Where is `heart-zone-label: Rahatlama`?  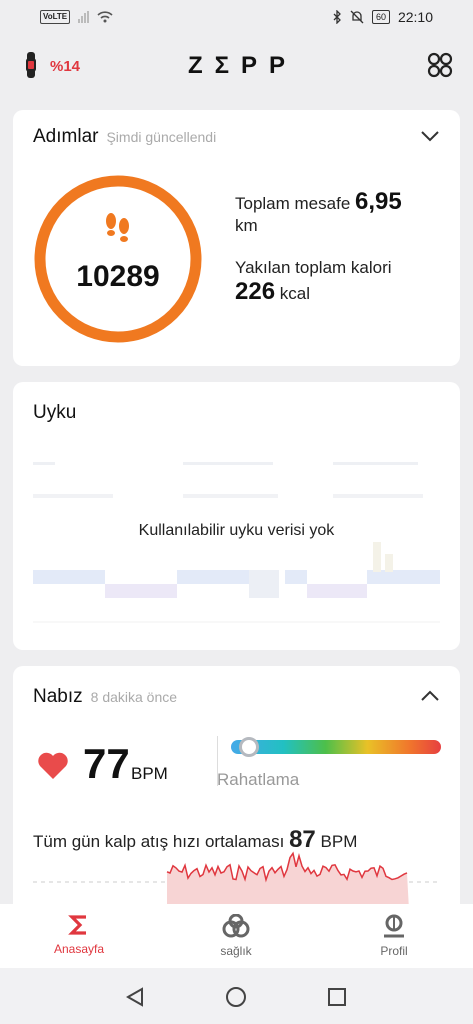 heart-zone-label: Rahatlama is located at coordinates (258, 779).